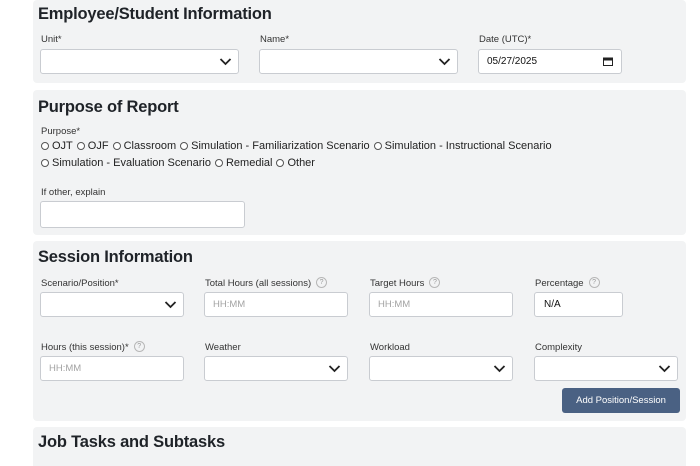 This screenshot has height=466, width=700. I want to click on radio-option-sim-familiarization: Simulation - Familiarization Scenario, so click(275, 146).